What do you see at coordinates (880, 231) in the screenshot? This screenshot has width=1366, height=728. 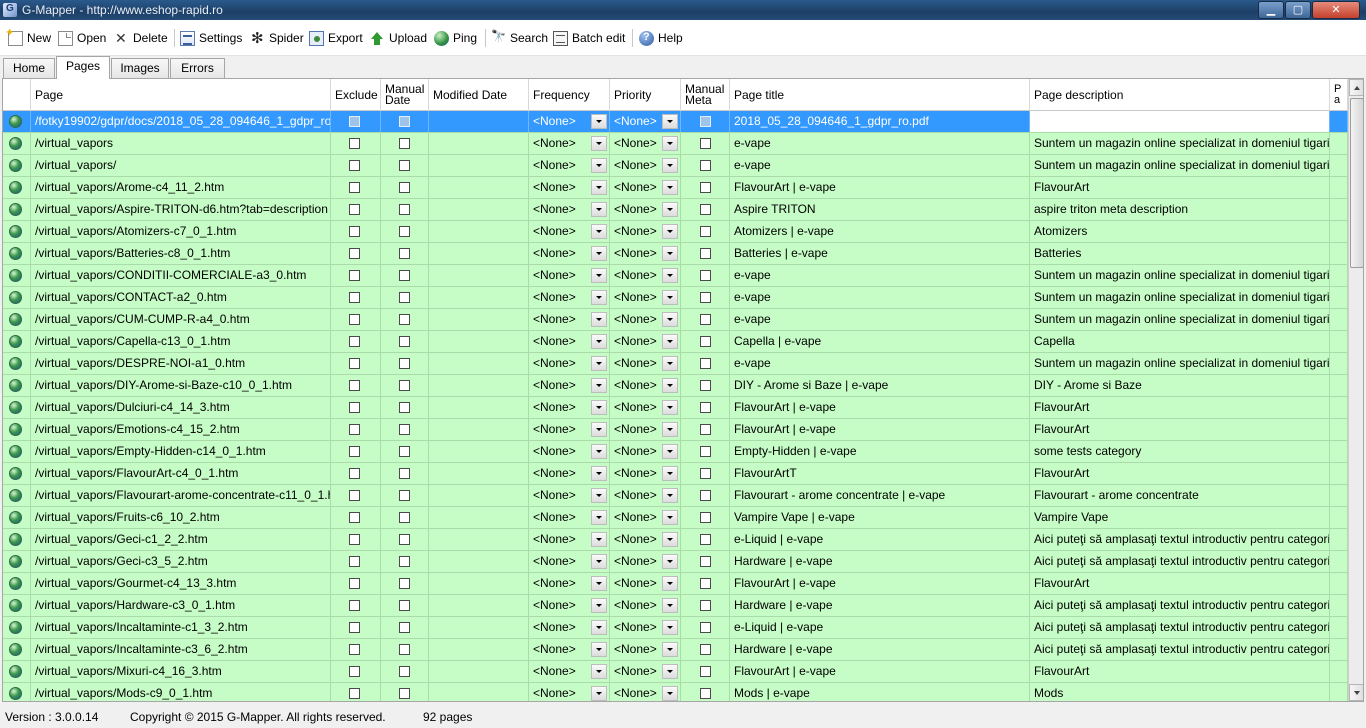 I see `page-title-cell: Atomizers | e-vape` at bounding box center [880, 231].